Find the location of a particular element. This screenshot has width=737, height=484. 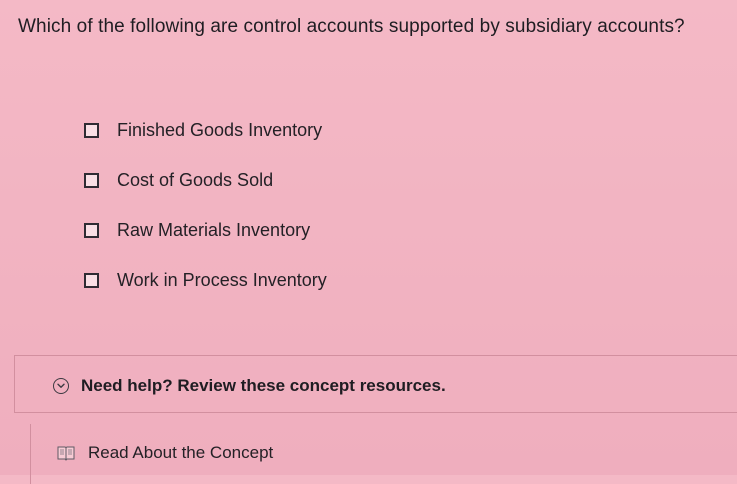

option-cost-of-goods-sold: Cost of Goods Sold is located at coordinates (284, 180).